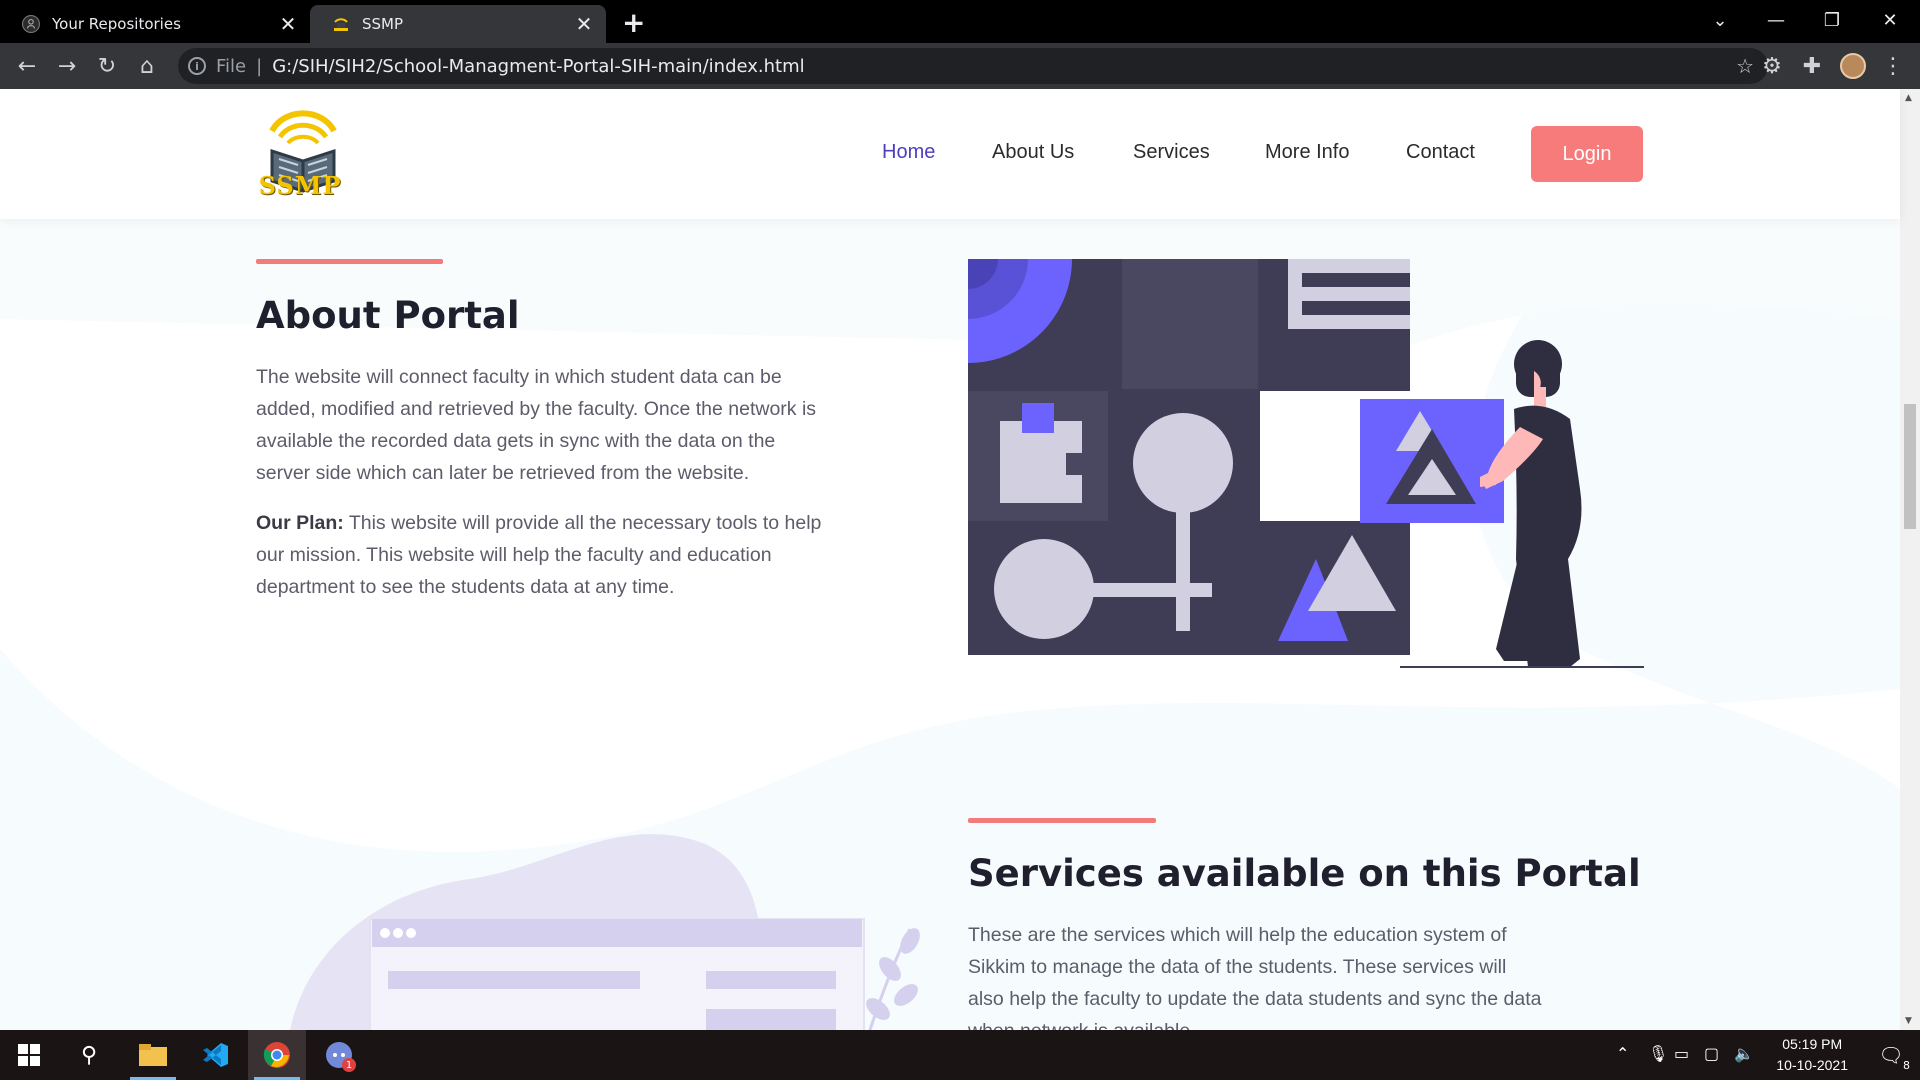 This screenshot has width=1920, height=1080. I want to click on minimize-icon: —, so click(1776, 20).